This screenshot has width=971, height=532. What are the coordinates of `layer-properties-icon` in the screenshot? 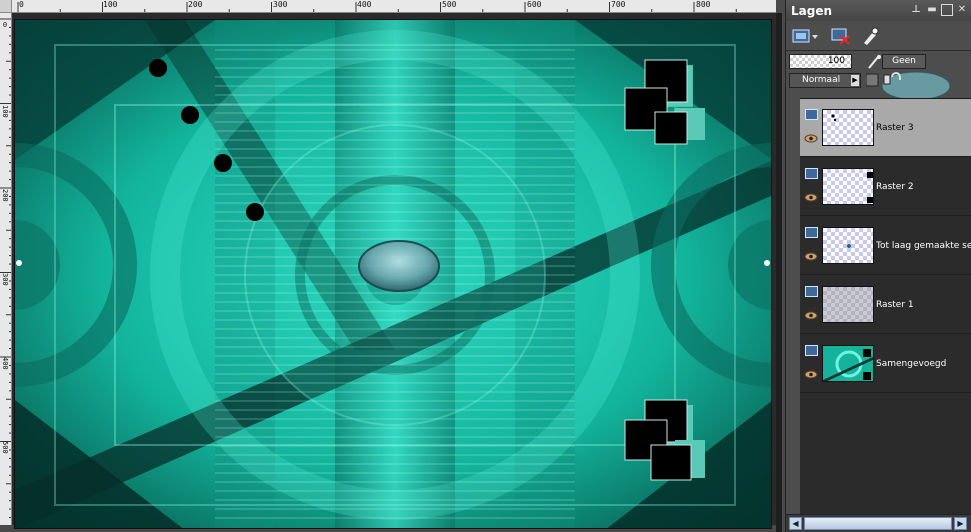 It's located at (871, 36).